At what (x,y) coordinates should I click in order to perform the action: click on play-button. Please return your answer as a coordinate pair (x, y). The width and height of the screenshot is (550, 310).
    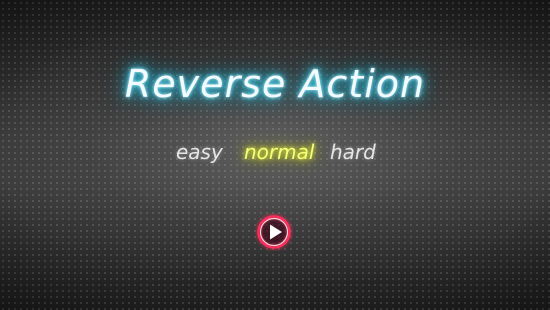
    Looking at the image, I should click on (274, 232).